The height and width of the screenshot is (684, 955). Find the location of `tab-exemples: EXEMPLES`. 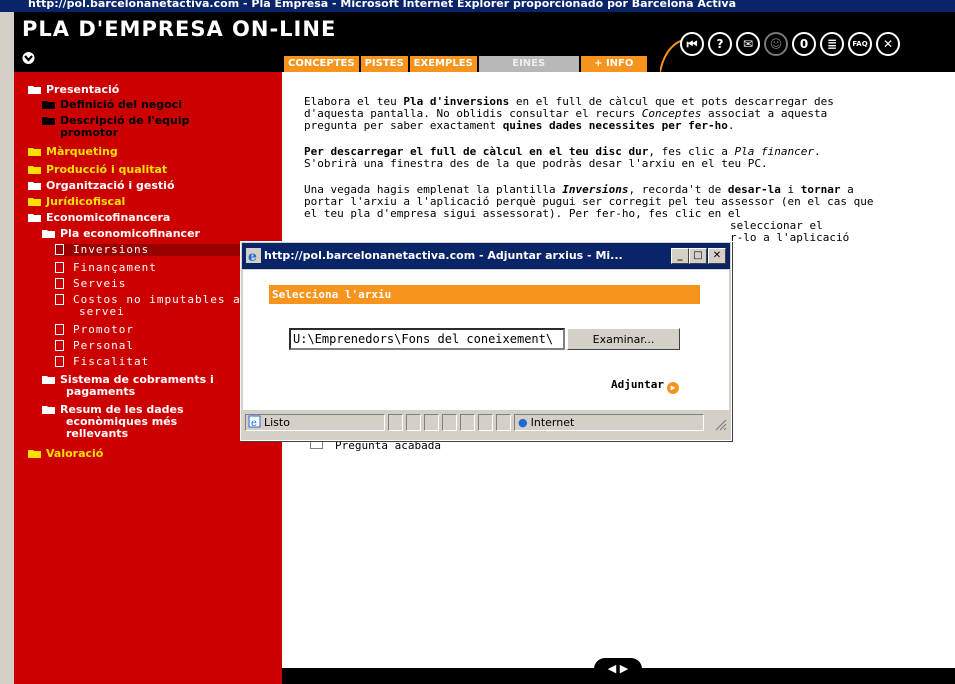

tab-exemples: EXEMPLES is located at coordinates (443, 64).